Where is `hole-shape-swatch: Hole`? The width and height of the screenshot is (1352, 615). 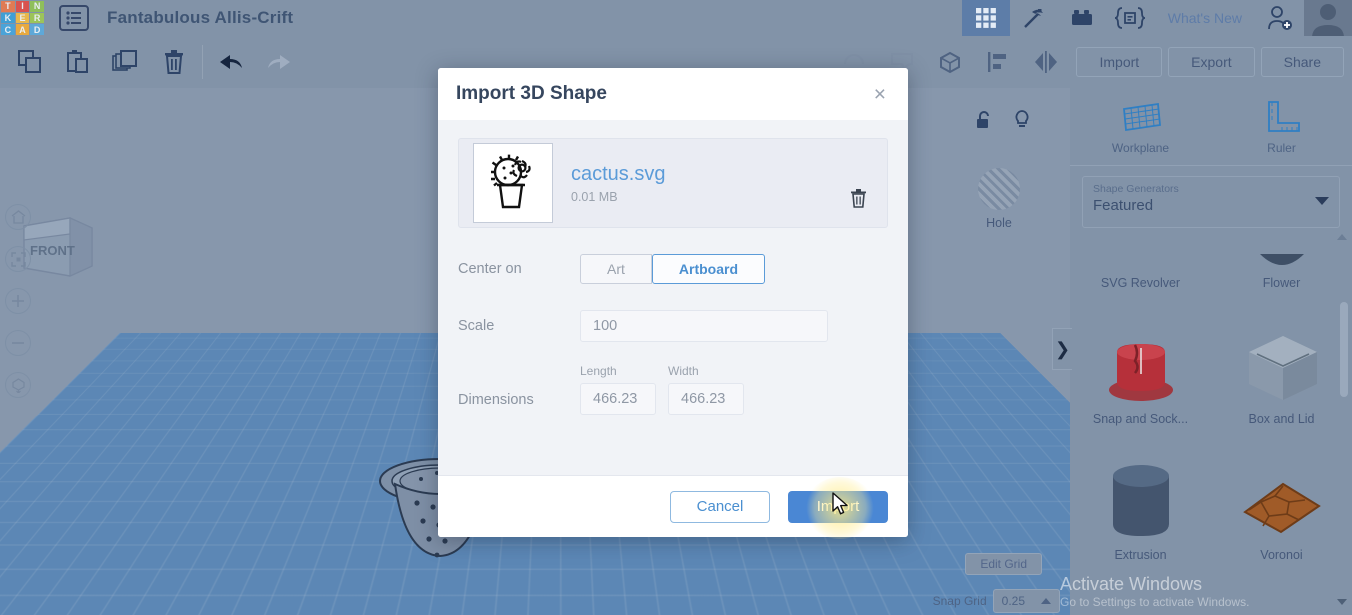 hole-shape-swatch: Hole is located at coordinates (999, 199).